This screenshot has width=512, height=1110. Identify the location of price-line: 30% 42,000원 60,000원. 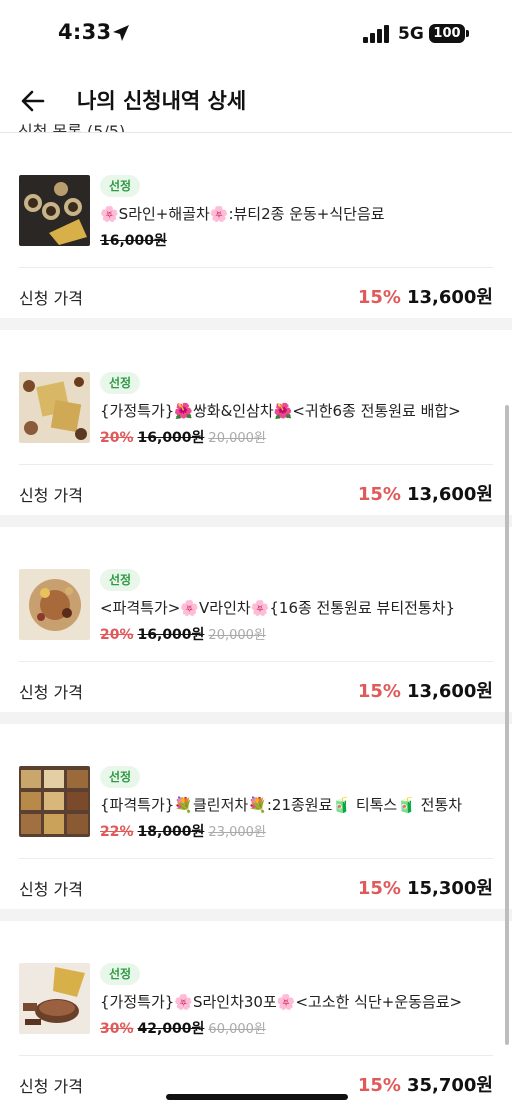
(183, 1028).